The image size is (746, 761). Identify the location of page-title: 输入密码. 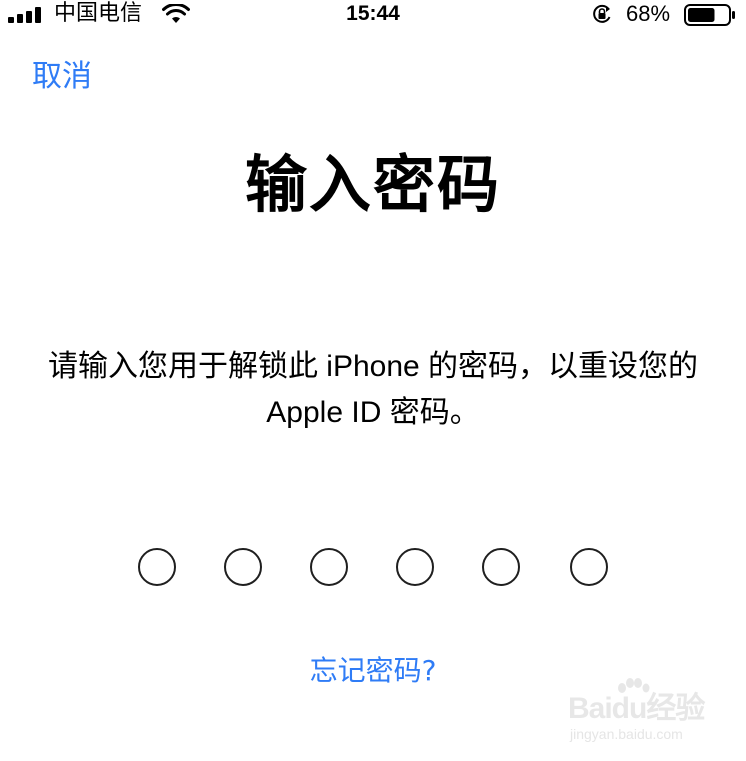
(372, 184).